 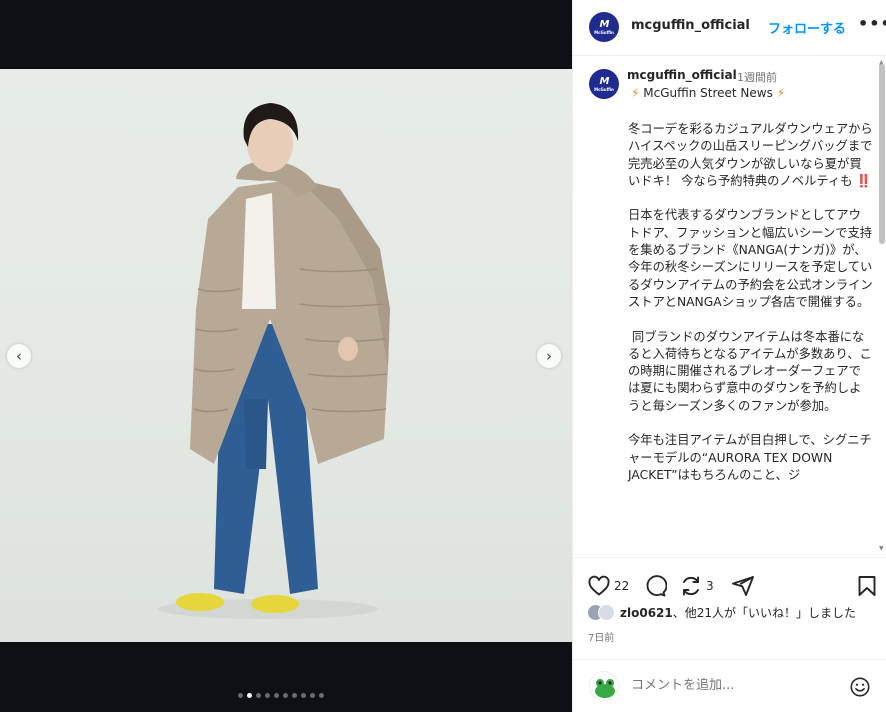 I want to click on repost-button: 3, so click(x=696, y=586).